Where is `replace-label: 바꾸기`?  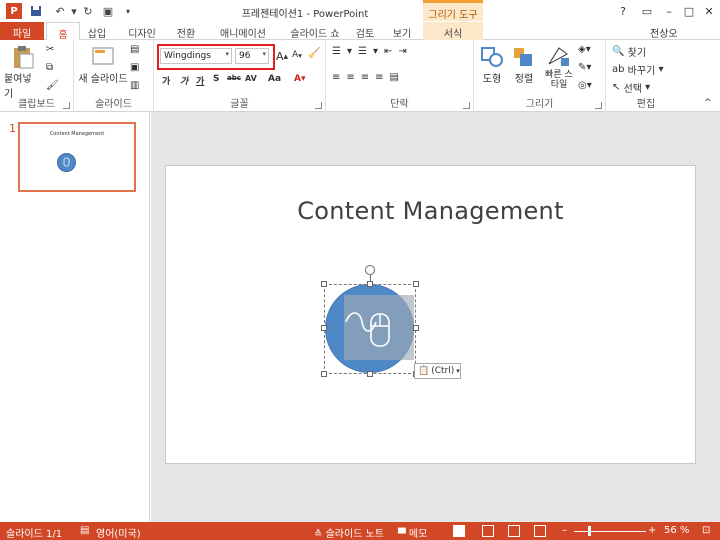 replace-label: 바꾸기 is located at coordinates (641, 71).